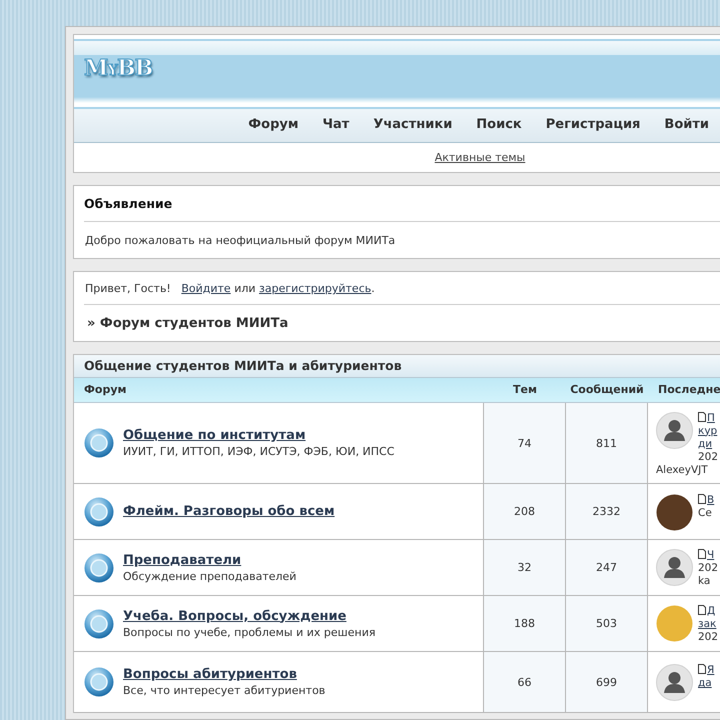 This screenshot has height=720, width=720. What do you see at coordinates (258, 435) in the screenshot?
I see `forum-title-link: Общение по институтам` at bounding box center [258, 435].